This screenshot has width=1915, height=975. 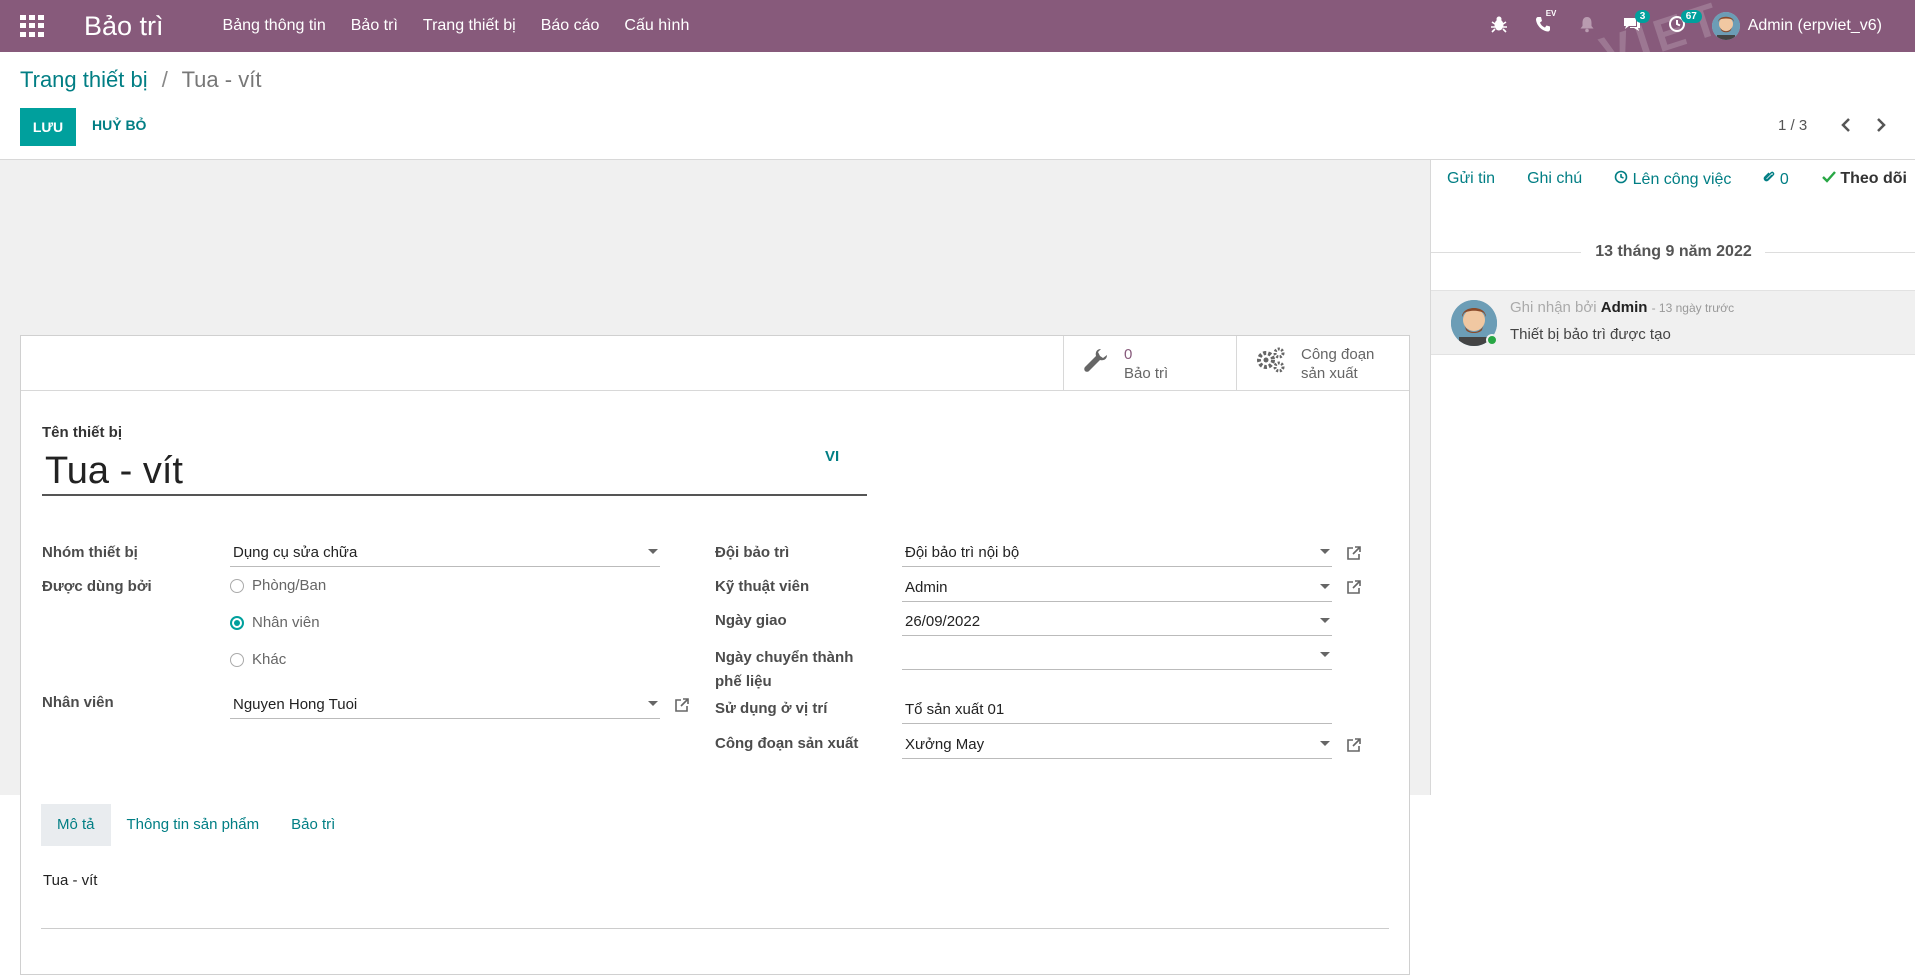 What do you see at coordinates (278, 585) in the screenshot?
I see `used-by-option-department: Phòng/Ban` at bounding box center [278, 585].